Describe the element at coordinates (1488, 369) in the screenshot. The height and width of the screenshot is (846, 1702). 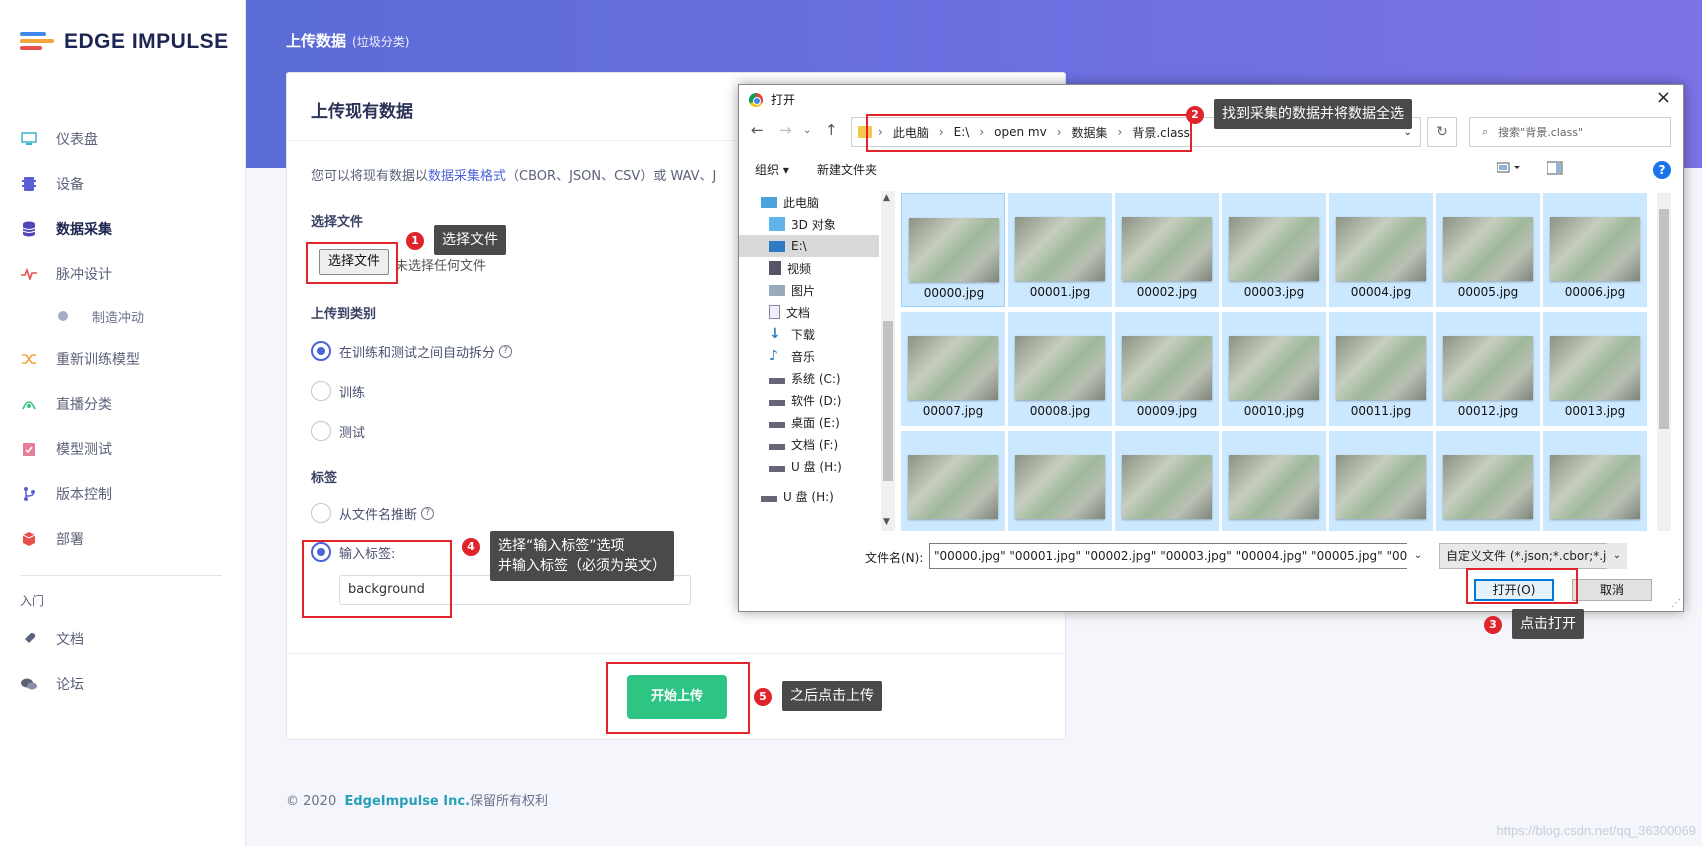
I see `file-tile: 00012.jpg` at that location.